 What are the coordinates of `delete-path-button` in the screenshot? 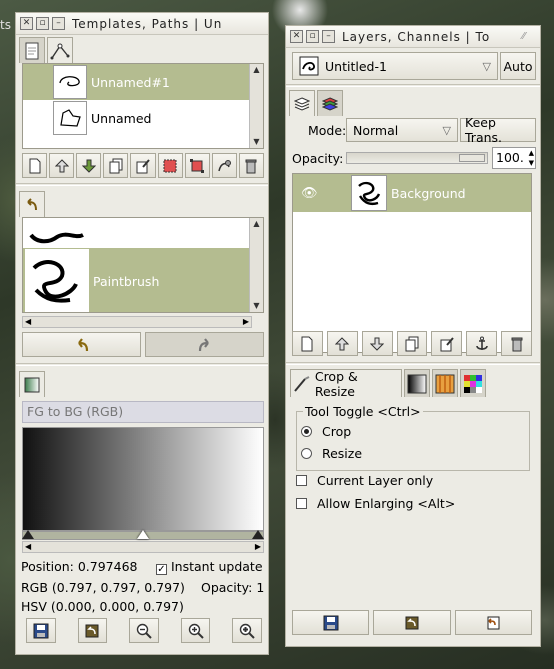 It's located at (251, 165).